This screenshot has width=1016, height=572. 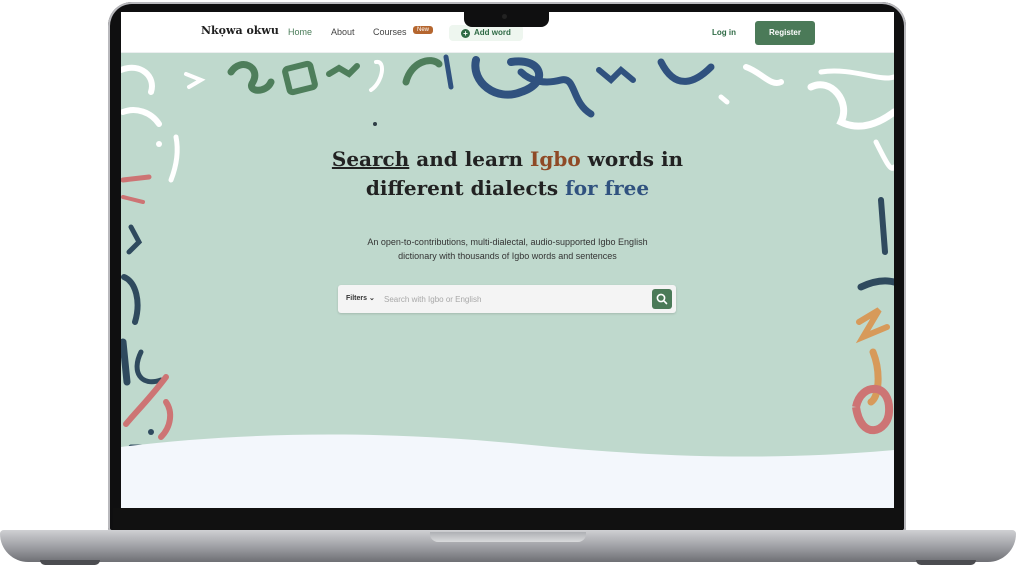 What do you see at coordinates (370, 159) in the screenshot?
I see `headline-search-word: Search` at bounding box center [370, 159].